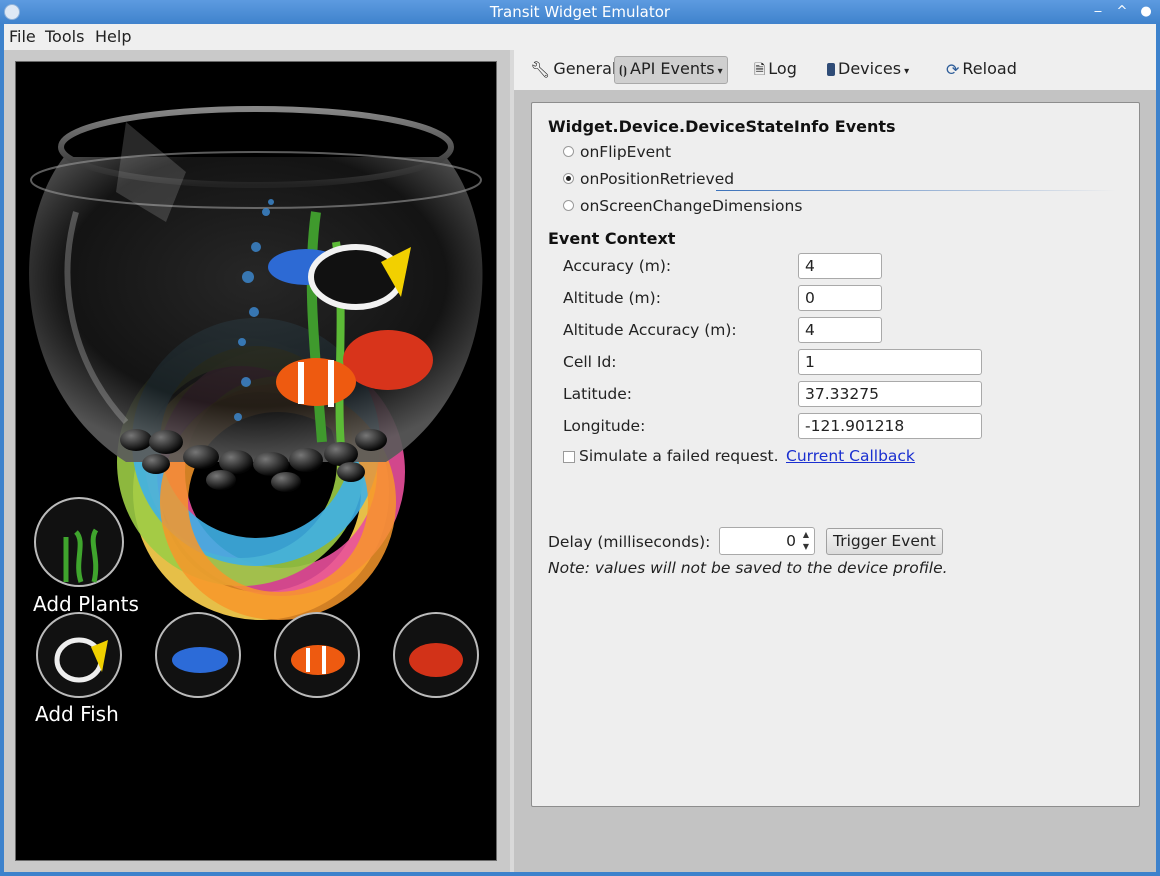 This screenshot has height=876, width=1160. Describe the element at coordinates (623, 69) in the screenshot. I see `events-icon: ⦗⦘` at that location.